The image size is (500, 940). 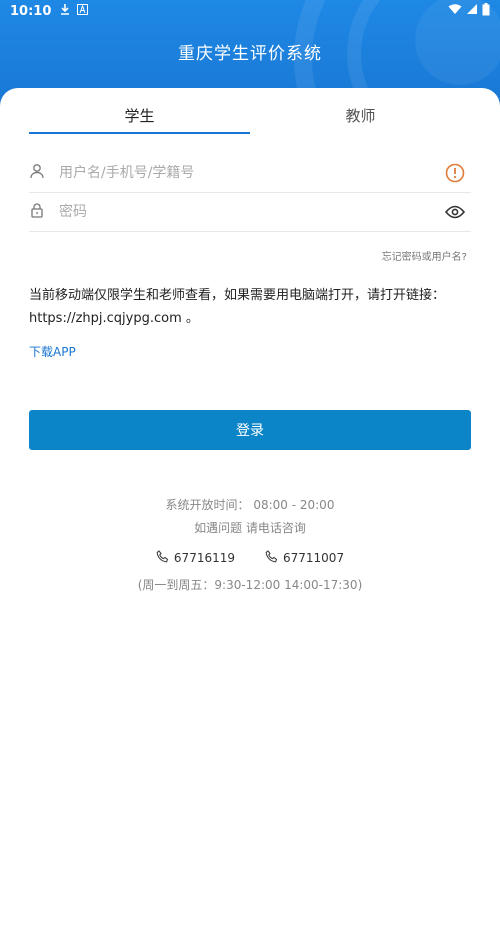 I want to click on wifi-icon, so click(x=455, y=11).